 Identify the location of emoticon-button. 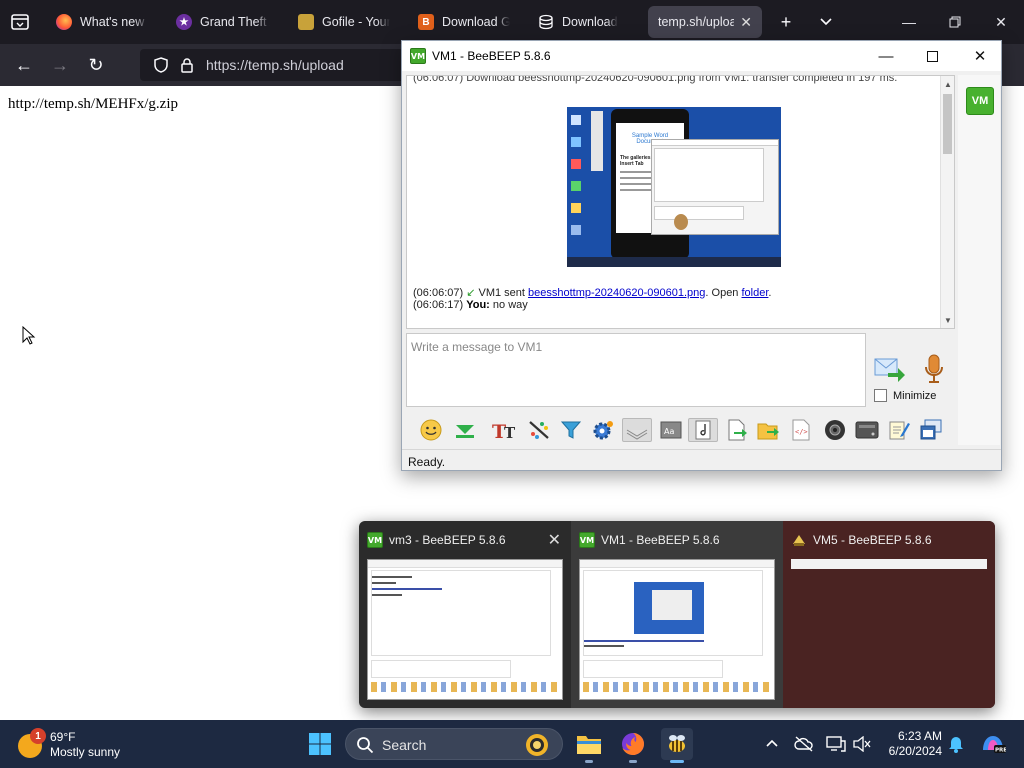
(431, 430).